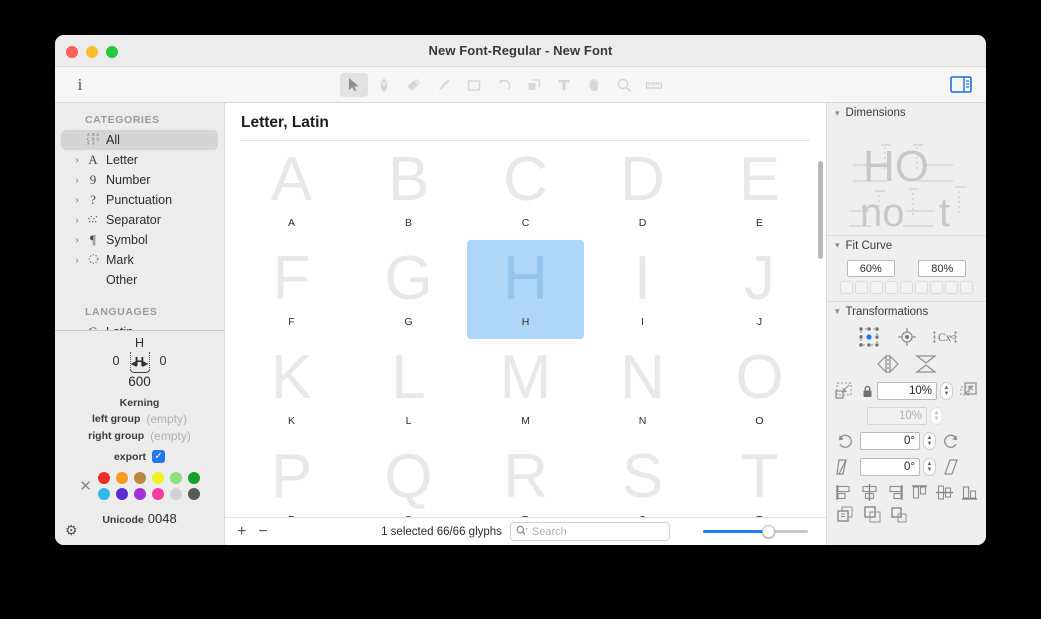 This screenshot has width=1041, height=619. I want to click on maximize-window-button, so click(112, 52).